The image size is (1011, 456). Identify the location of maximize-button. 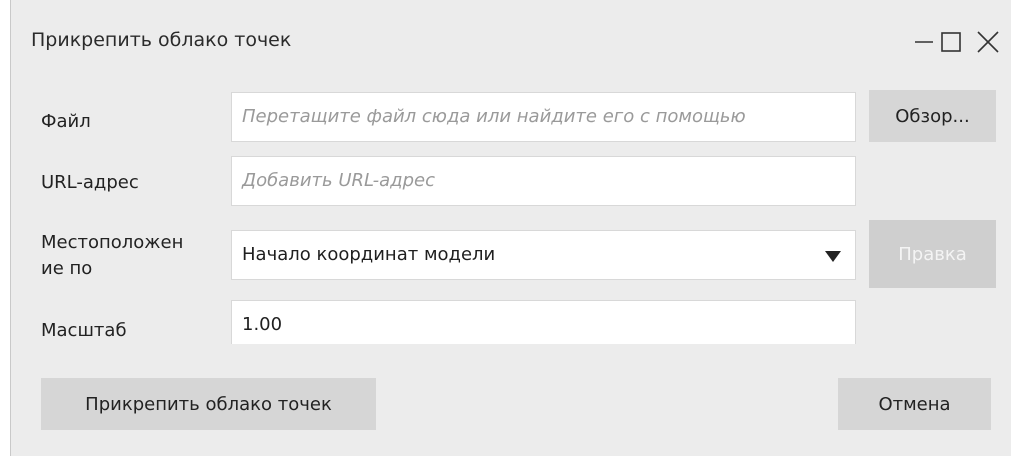
(951, 42).